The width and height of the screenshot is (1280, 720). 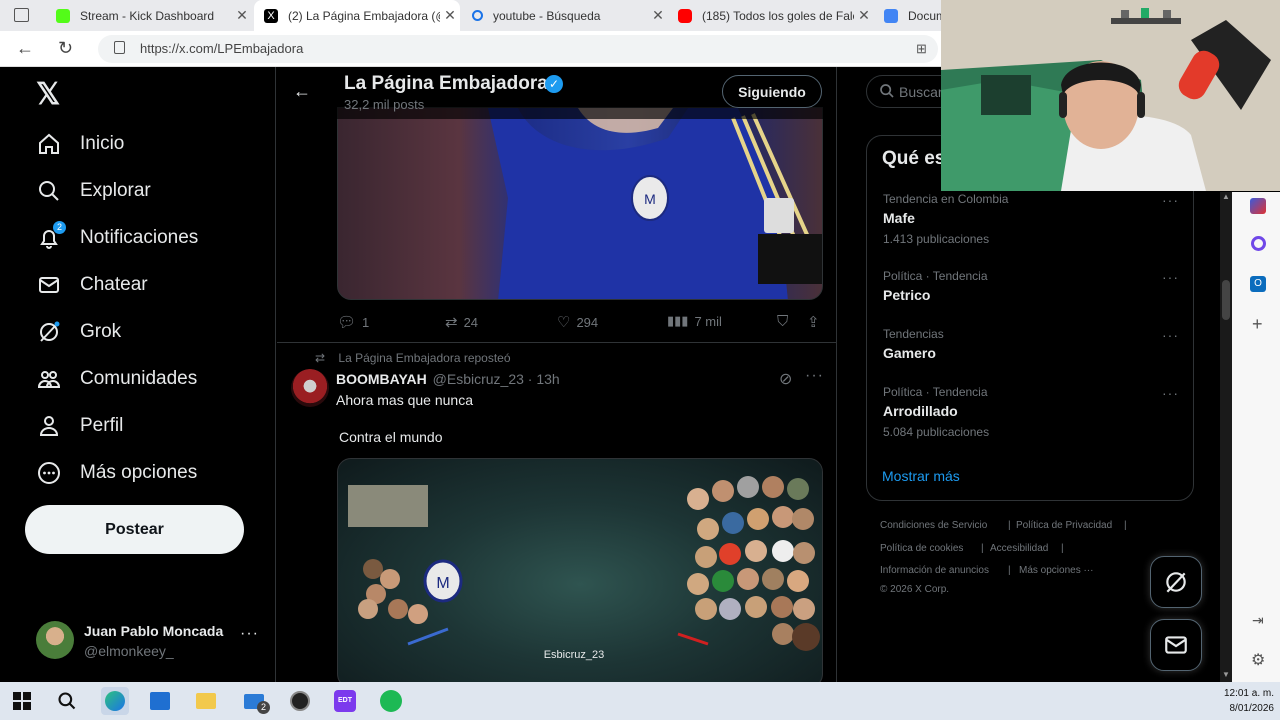 What do you see at coordinates (21, 15) in the screenshot?
I see `tab-actions-icon` at bounding box center [21, 15].